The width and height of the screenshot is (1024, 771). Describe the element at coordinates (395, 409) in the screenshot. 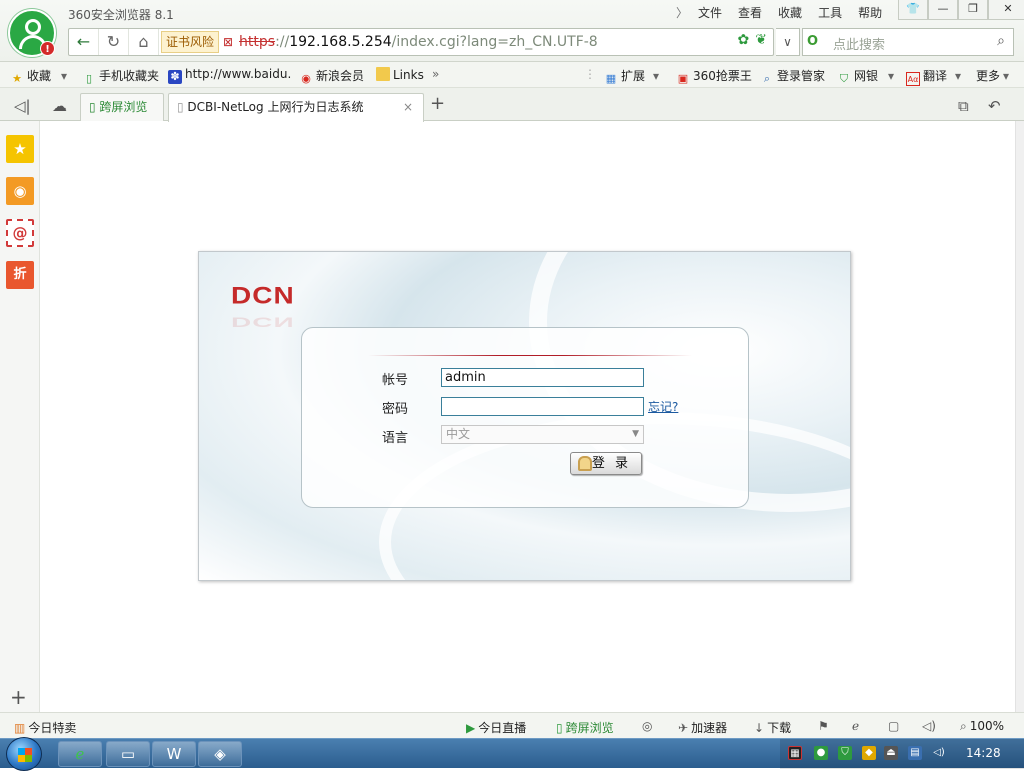

I see `password-label: 密码` at that location.